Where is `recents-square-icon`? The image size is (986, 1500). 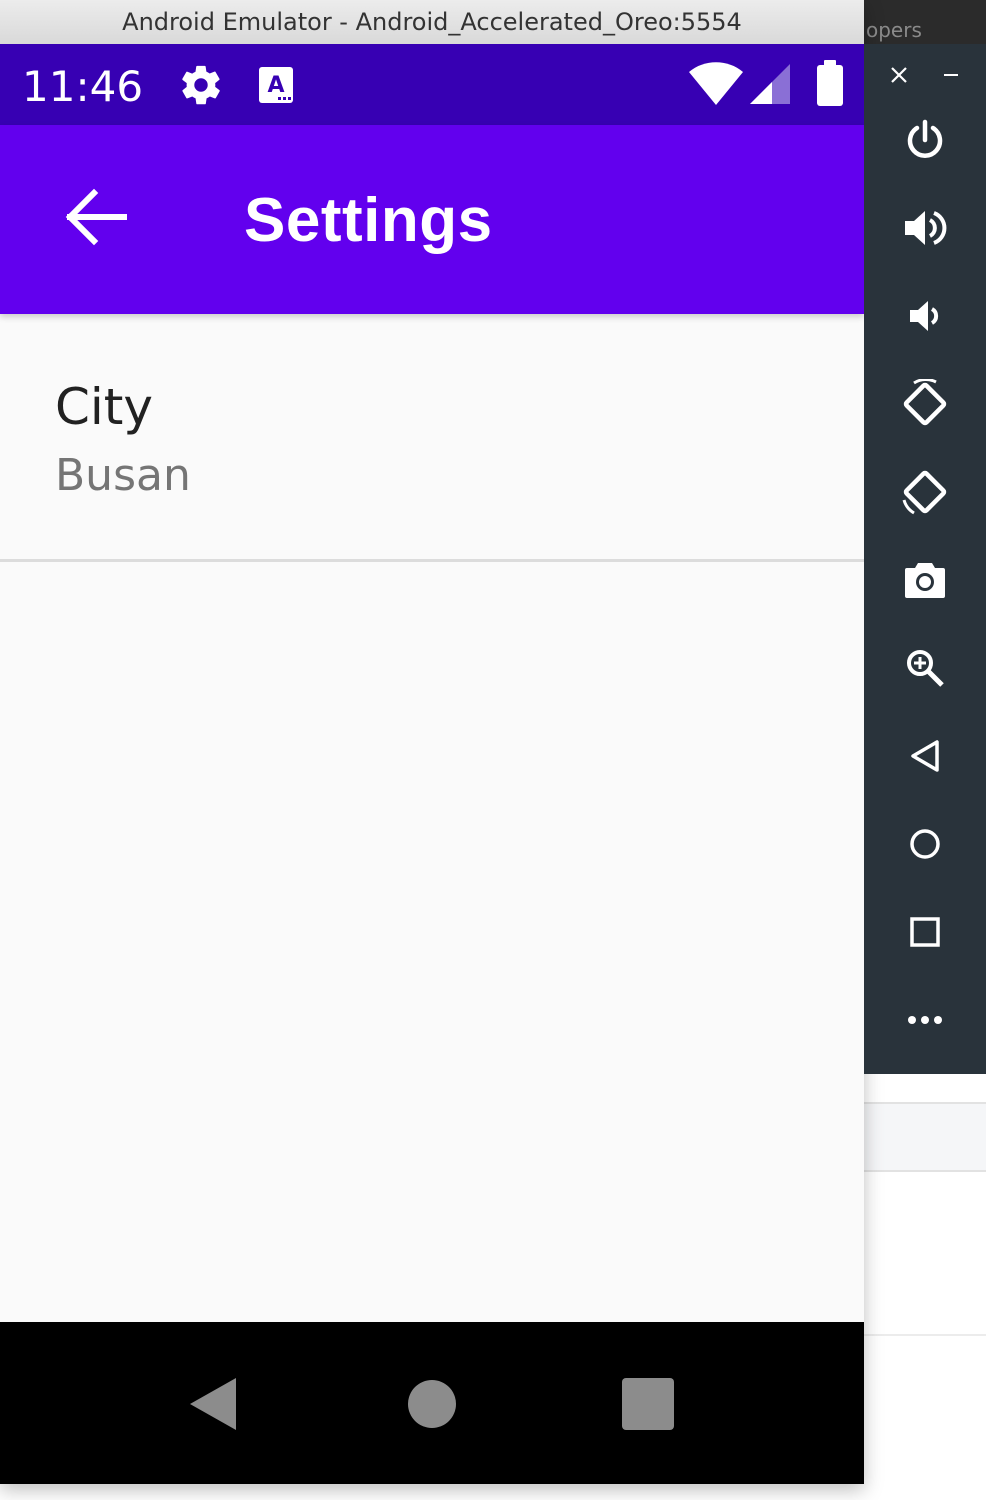 recents-square-icon is located at coordinates (648, 1404).